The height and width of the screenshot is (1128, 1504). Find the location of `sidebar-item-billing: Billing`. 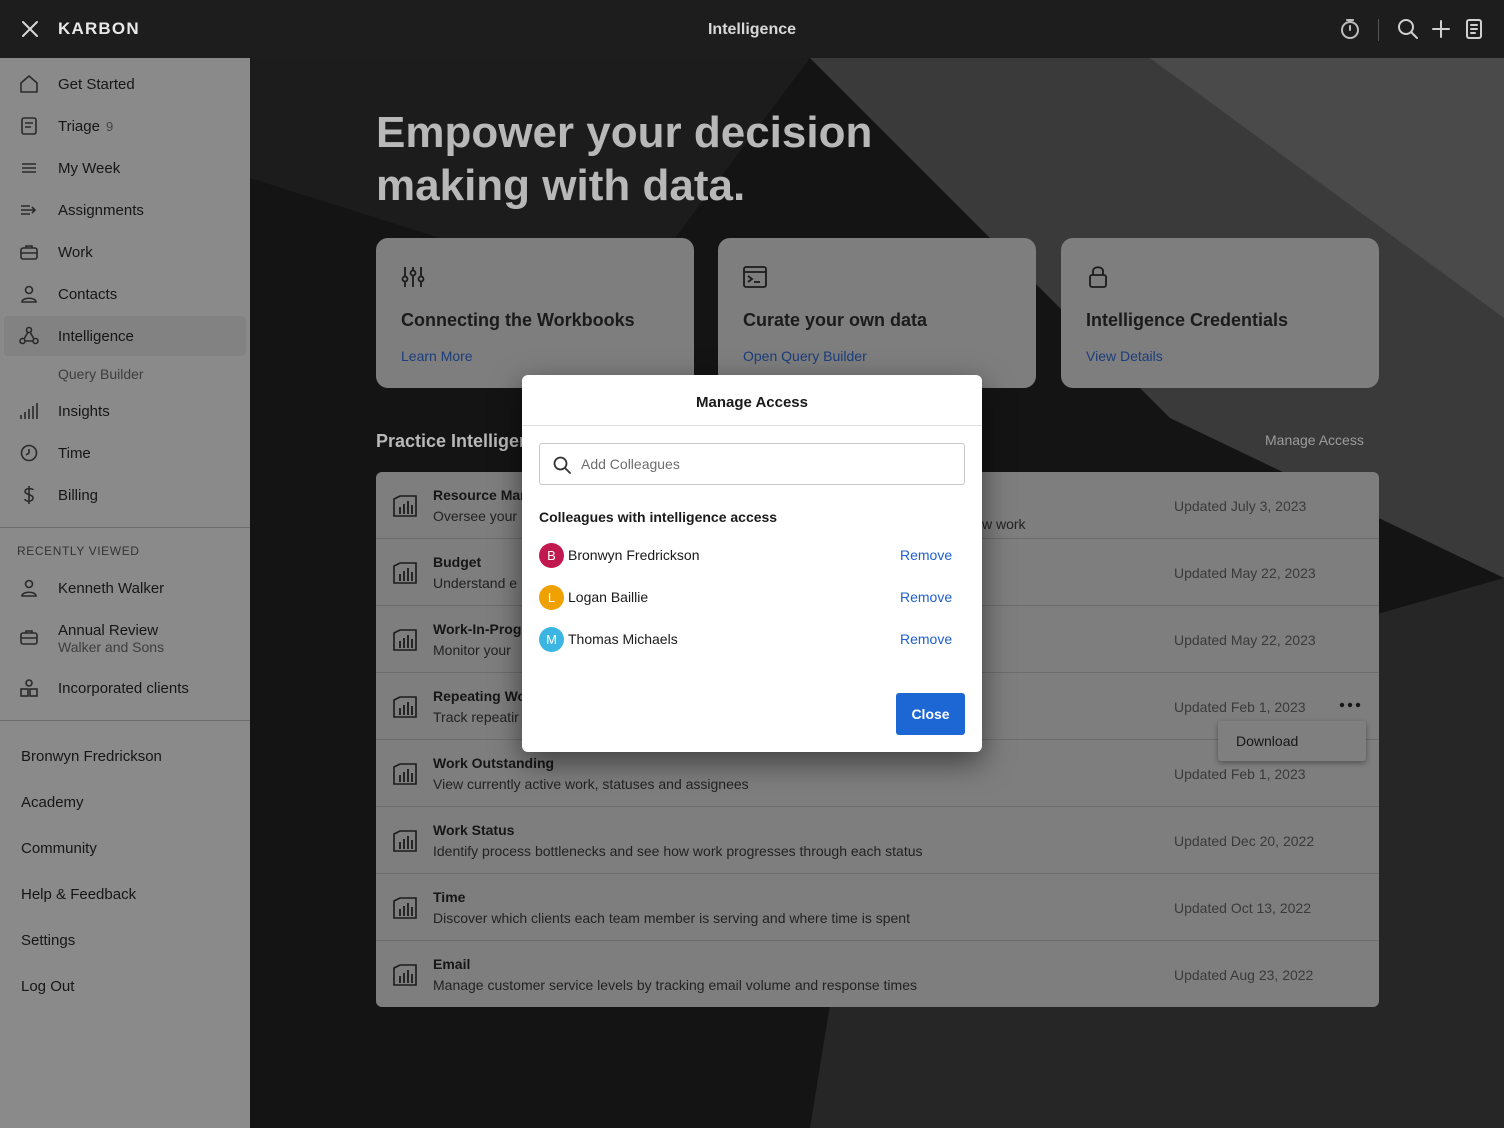

sidebar-item-billing: Billing is located at coordinates (125, 495).